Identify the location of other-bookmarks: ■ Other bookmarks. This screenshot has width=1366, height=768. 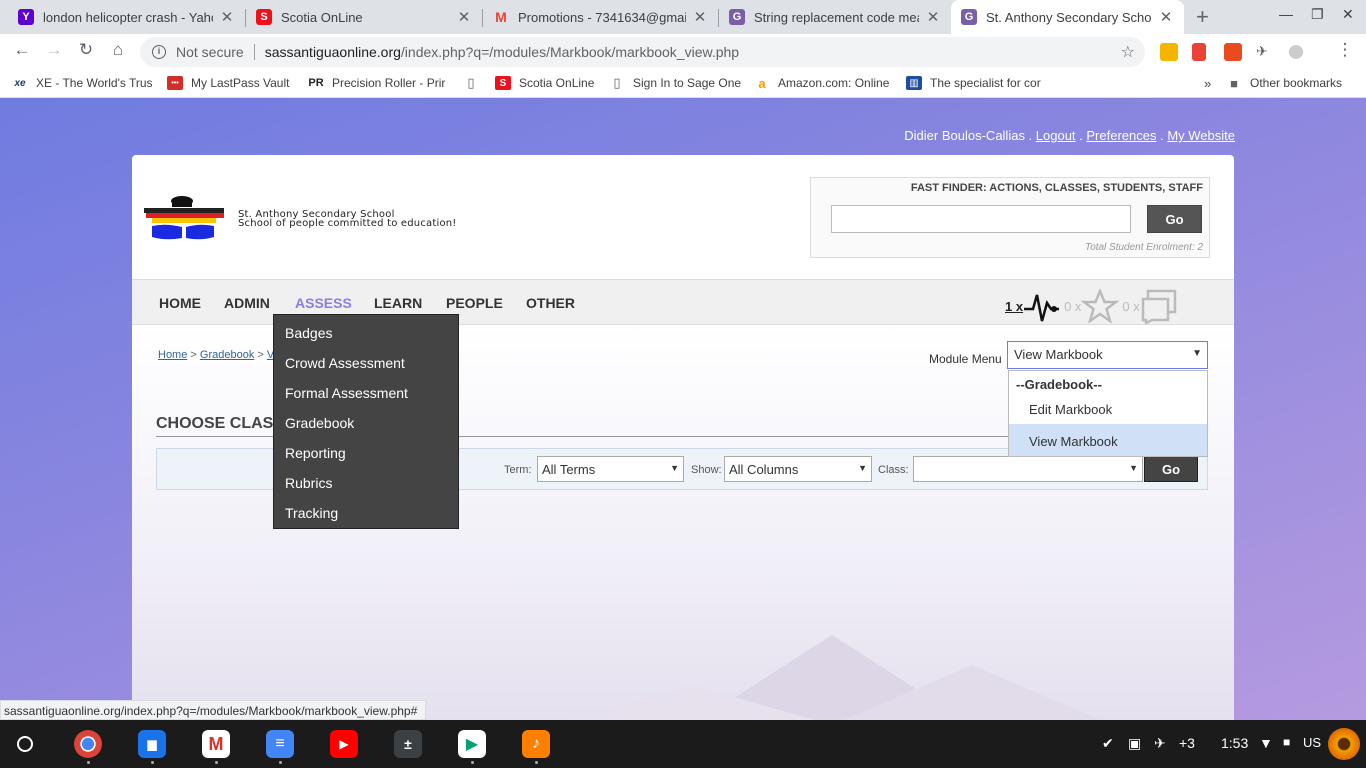
(1284, 83).